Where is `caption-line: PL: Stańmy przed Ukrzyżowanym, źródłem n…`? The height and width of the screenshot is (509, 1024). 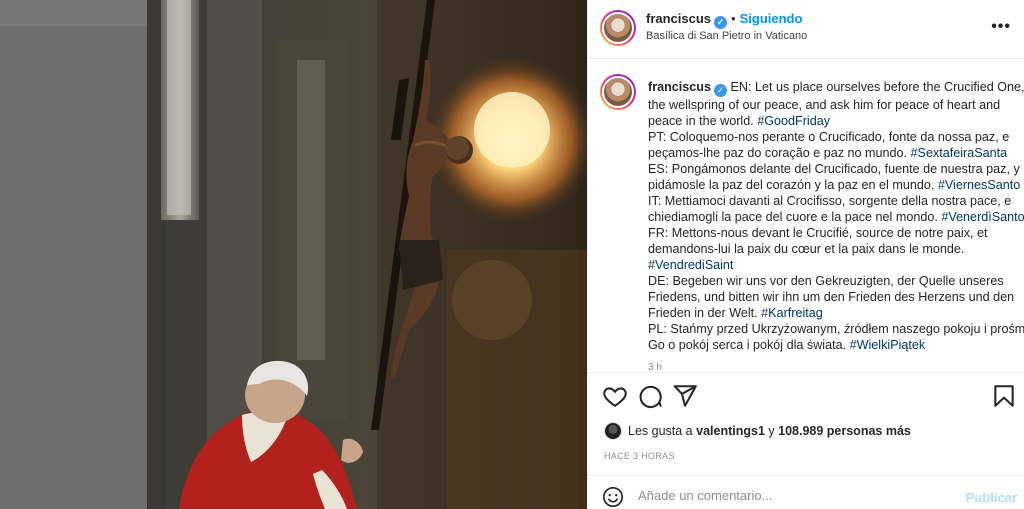 caption-line: PL: Stańmy przed Ukrzyżowanym, źródłem n… is located at coordinates (836, 329).